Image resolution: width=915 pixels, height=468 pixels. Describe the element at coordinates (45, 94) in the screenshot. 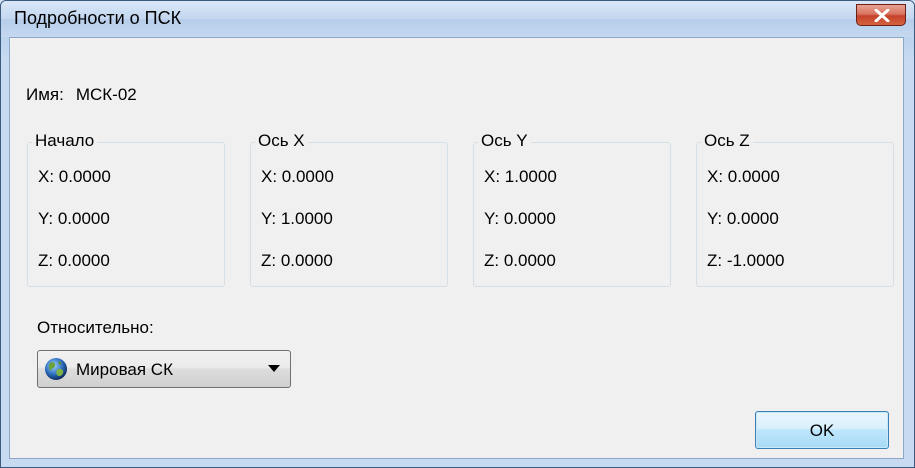

I see `name-label: Имя:` at that location.